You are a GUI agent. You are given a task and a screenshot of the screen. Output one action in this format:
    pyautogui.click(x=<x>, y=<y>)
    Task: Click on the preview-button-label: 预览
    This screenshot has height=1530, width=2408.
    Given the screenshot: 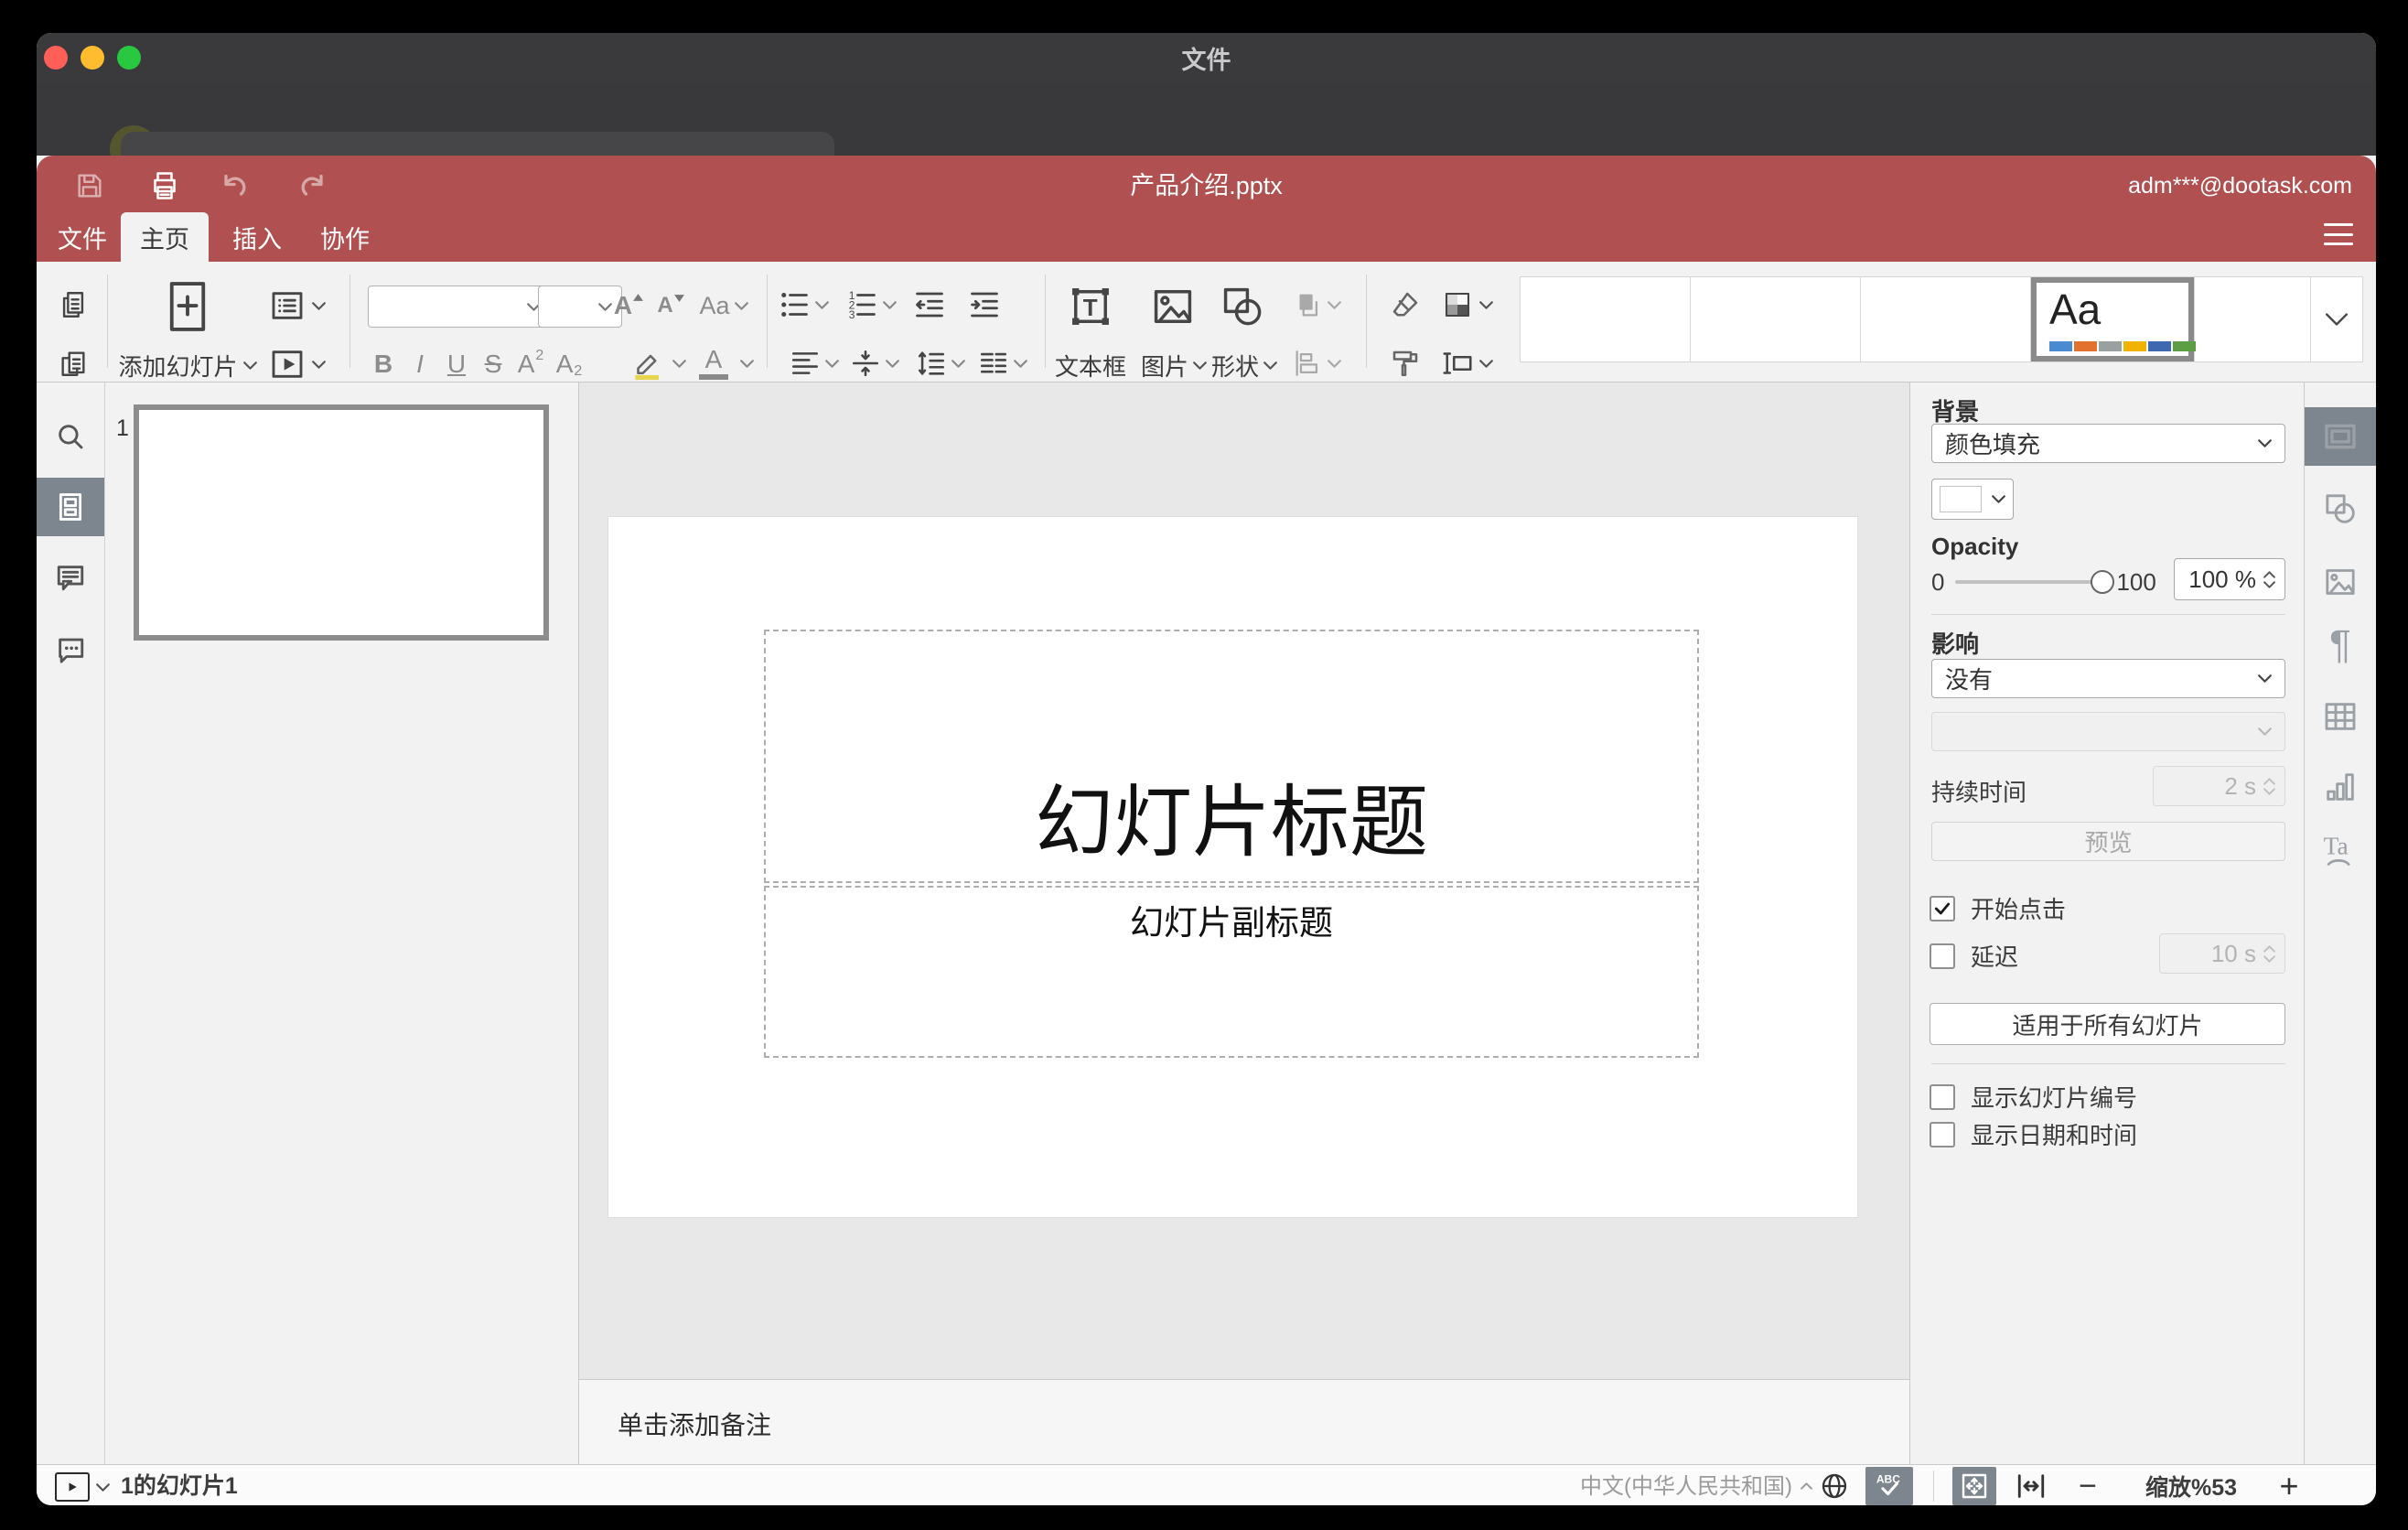 What is the action you would take?
    pyautogui.click(x=2108, y=843)
    